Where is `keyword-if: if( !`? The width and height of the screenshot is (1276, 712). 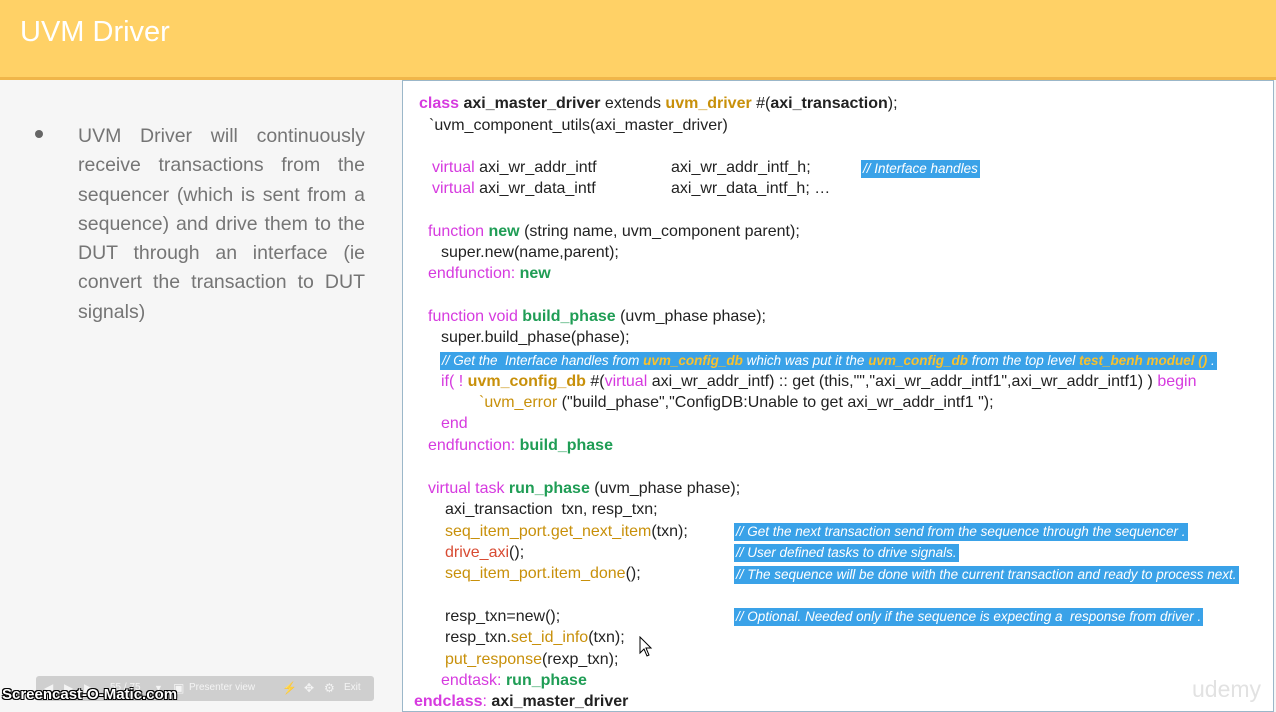 keyword-if: if( ! is located at coordinates (454, 381).